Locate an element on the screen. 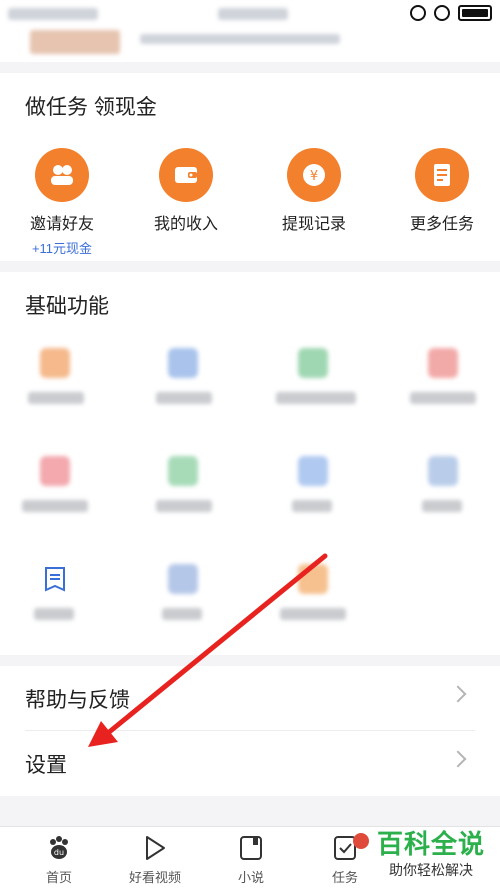 The image size is (500, 889). settings-row: 设置 is located at coordinates (250, 763).